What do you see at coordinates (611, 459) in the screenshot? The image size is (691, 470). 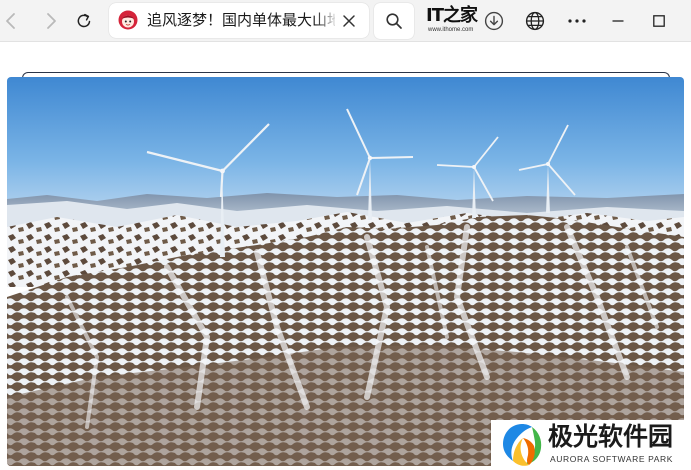 I see `watermark-subtitle: AURORA SOFTWARE PARK` at bounding box center [611, 459].